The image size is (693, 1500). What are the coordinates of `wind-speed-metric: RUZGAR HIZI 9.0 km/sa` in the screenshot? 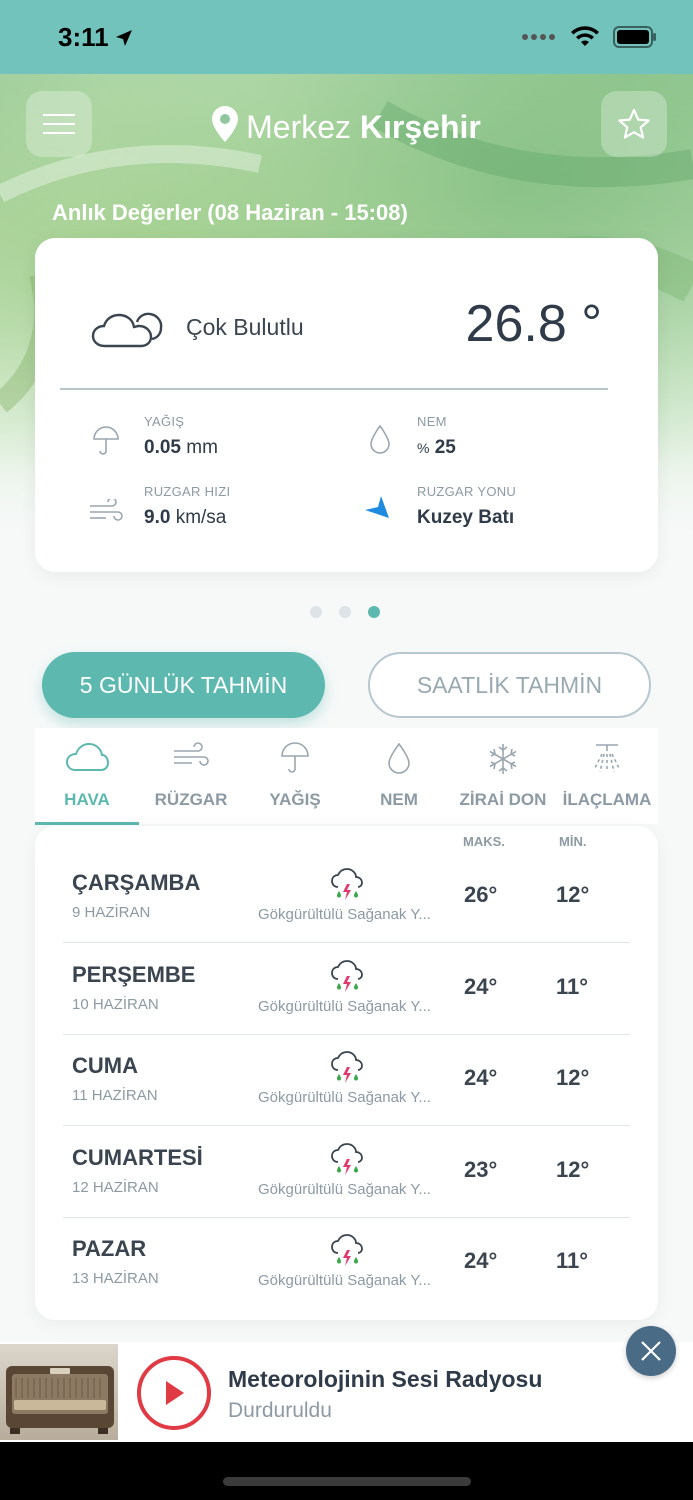 It's located at (187, 506).